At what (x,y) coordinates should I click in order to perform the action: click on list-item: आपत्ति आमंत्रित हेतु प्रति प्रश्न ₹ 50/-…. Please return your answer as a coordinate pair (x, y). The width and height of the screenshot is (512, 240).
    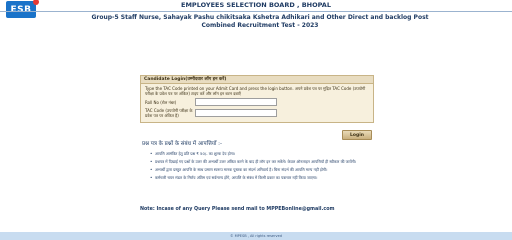
    Looking at the image, I should click on (260, 153).